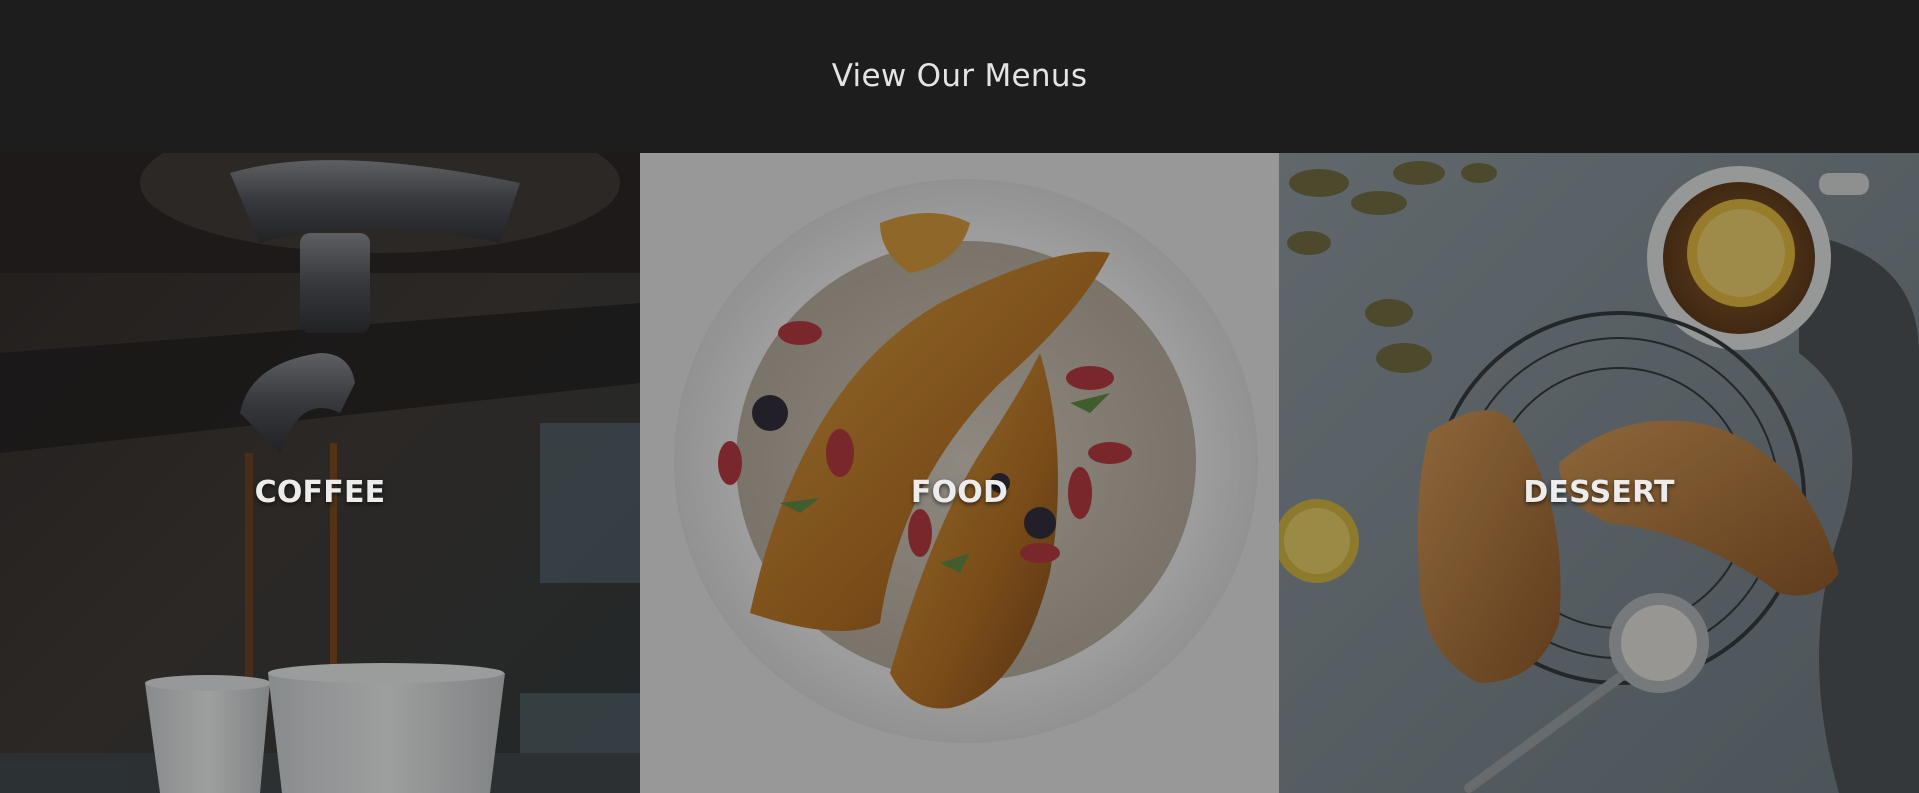  I want to click on menu-label-dessert: DESSERT, so click(1599, 492).